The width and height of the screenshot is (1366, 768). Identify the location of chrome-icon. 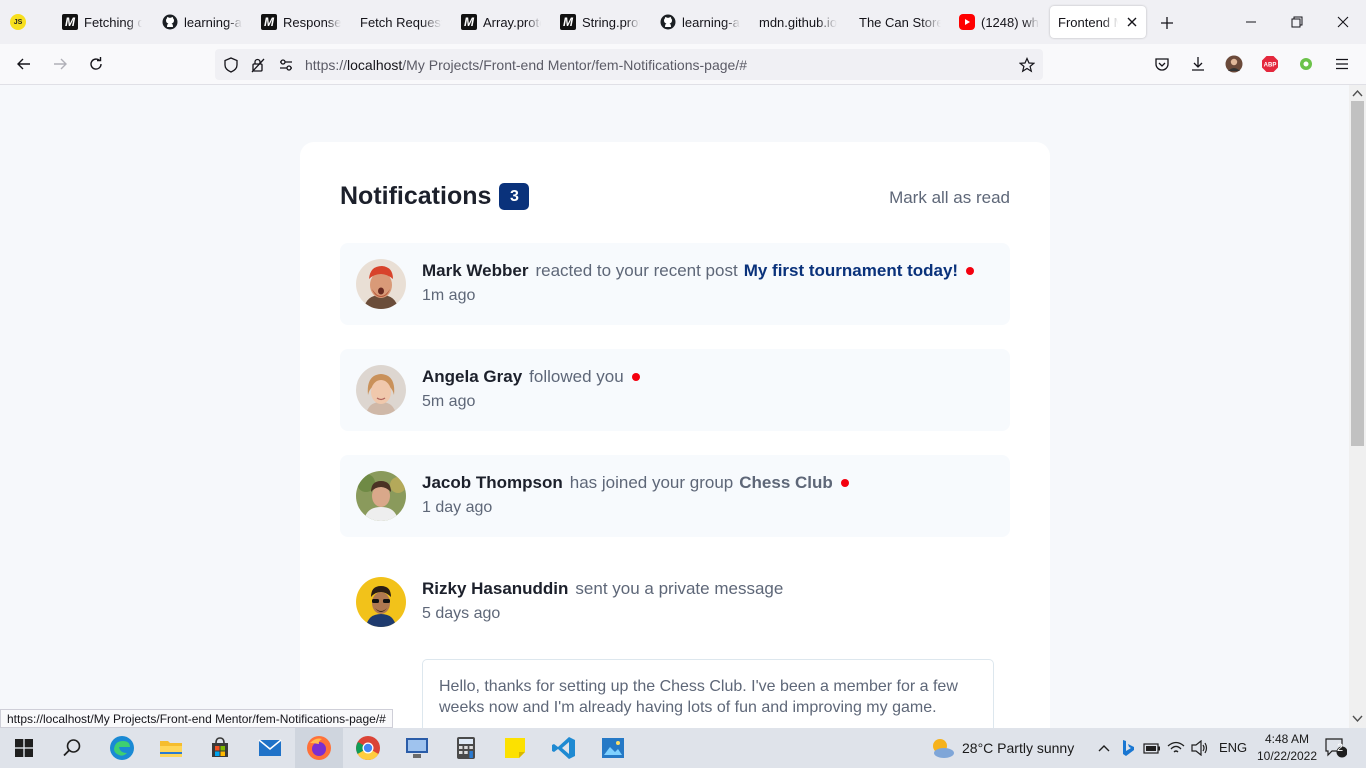
(368, 748).